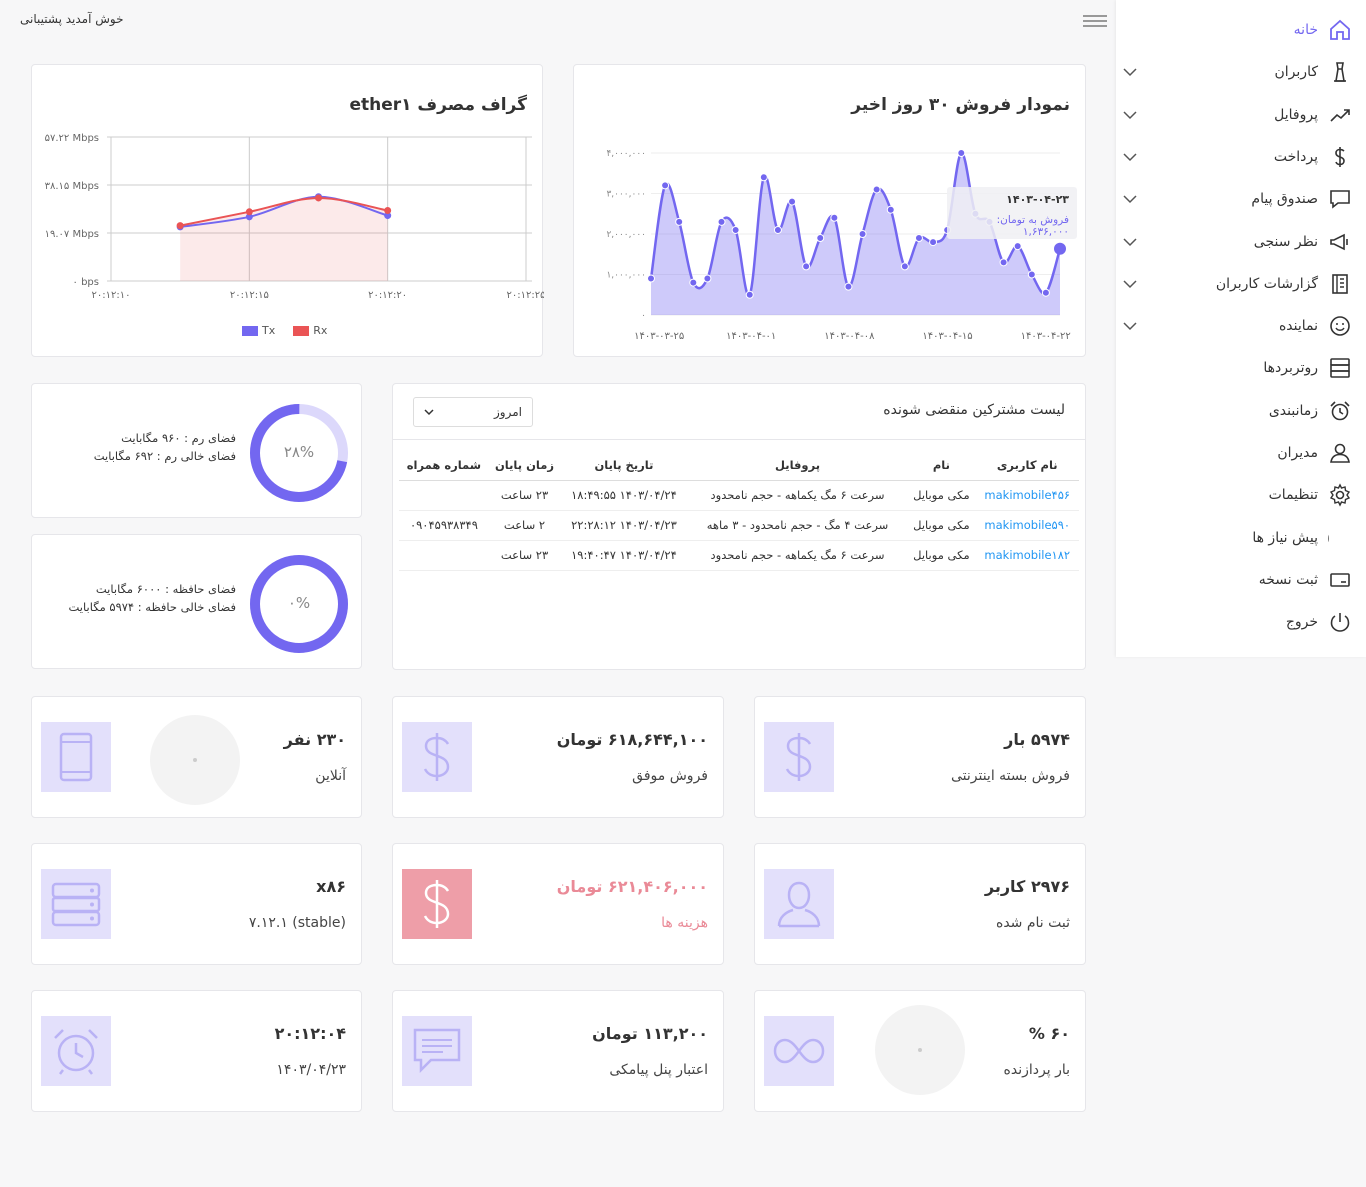 This screenshot has height=1187, width=1366. What do you see at coordinates (1340, 115) in the screenshot?
I see `trend-icon` at bounding box center [1340, 115].